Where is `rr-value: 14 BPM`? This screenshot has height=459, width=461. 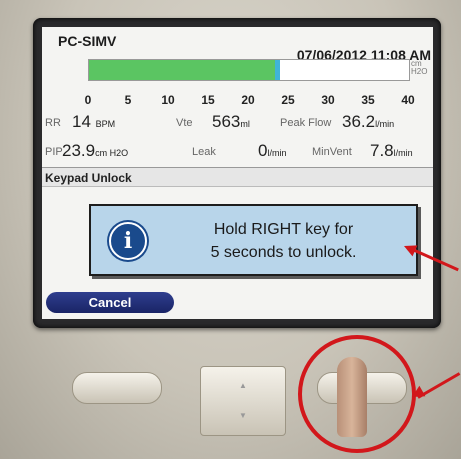 rr-value: 14 BPM is located at coordinates (94, 121).